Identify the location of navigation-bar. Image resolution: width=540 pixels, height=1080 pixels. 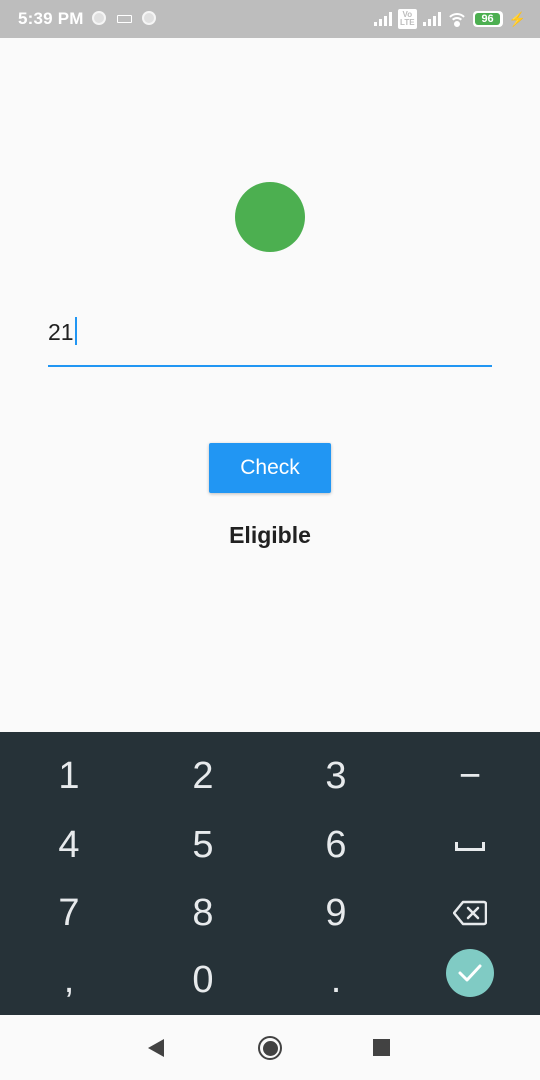
(270, 1047).